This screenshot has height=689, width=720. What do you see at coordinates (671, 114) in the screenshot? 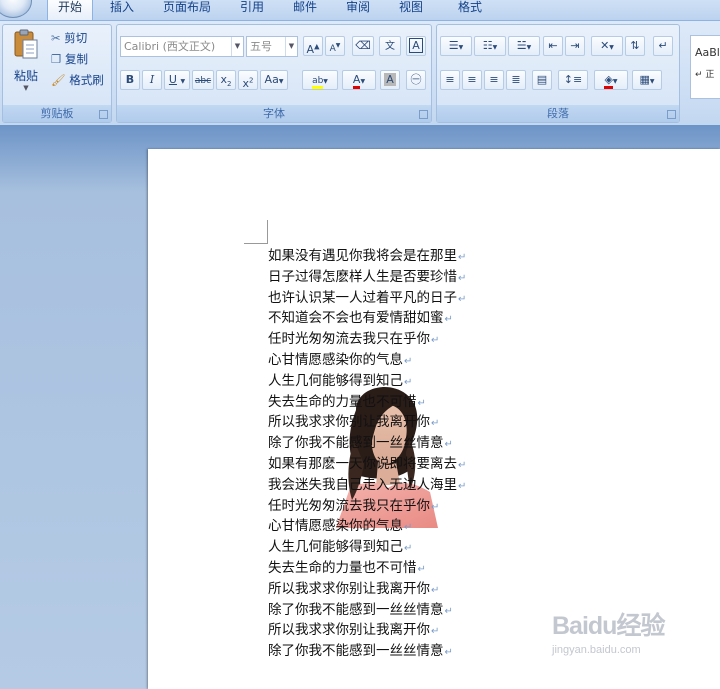
I see `paragraph-dialog-launcher` at bounding box center [671, 114].